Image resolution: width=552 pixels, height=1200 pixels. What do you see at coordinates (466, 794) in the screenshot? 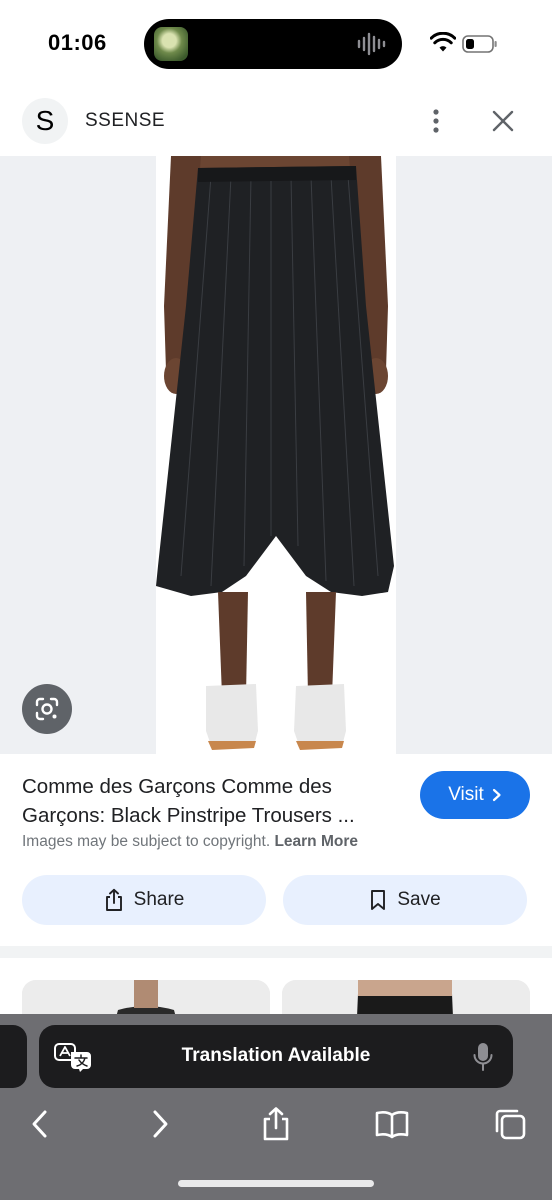
I see `visit-label: Visit` at bounding box center [466, 794].